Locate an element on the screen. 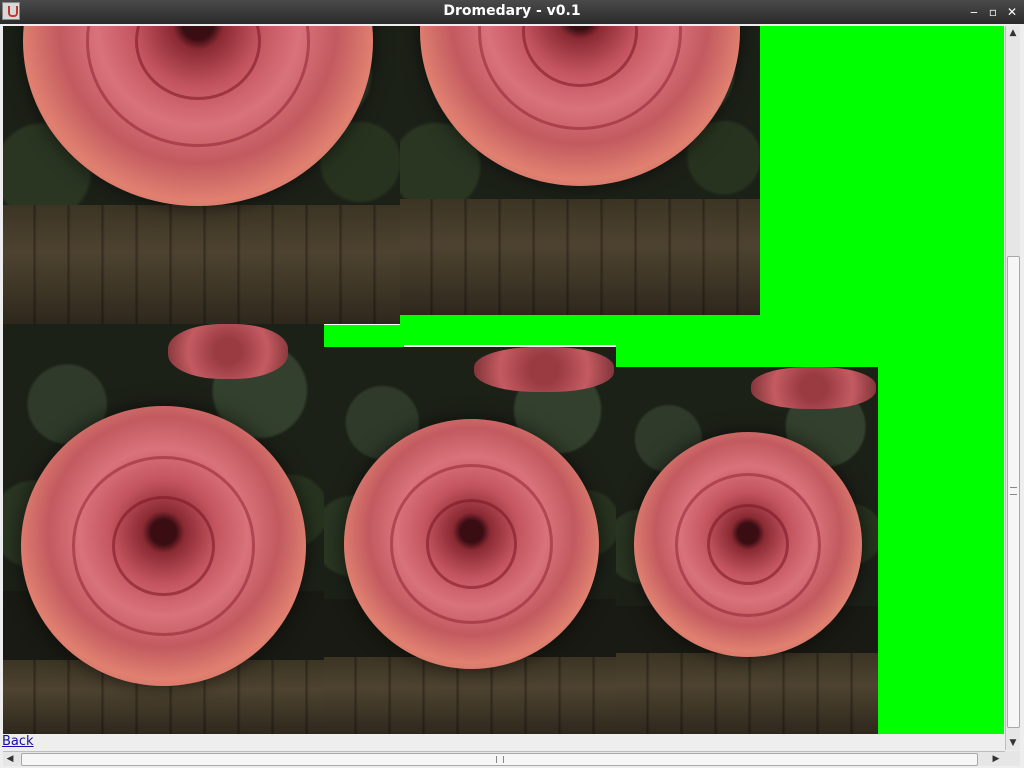  close-icon: ✕ is located at coordinates (1012, 12).